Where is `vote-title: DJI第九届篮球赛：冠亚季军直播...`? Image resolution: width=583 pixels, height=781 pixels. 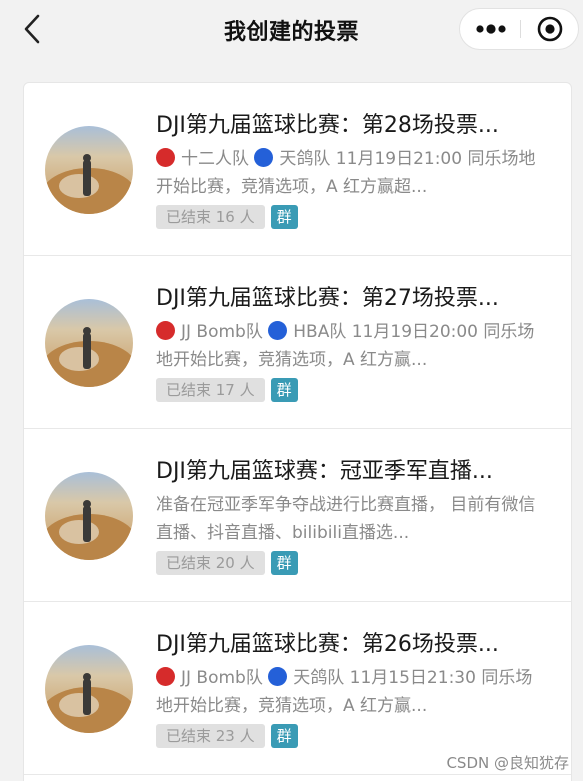 vote-title: DJI第九届篮球赛：冠亚季军直播... is located at coordinates (324, 471).